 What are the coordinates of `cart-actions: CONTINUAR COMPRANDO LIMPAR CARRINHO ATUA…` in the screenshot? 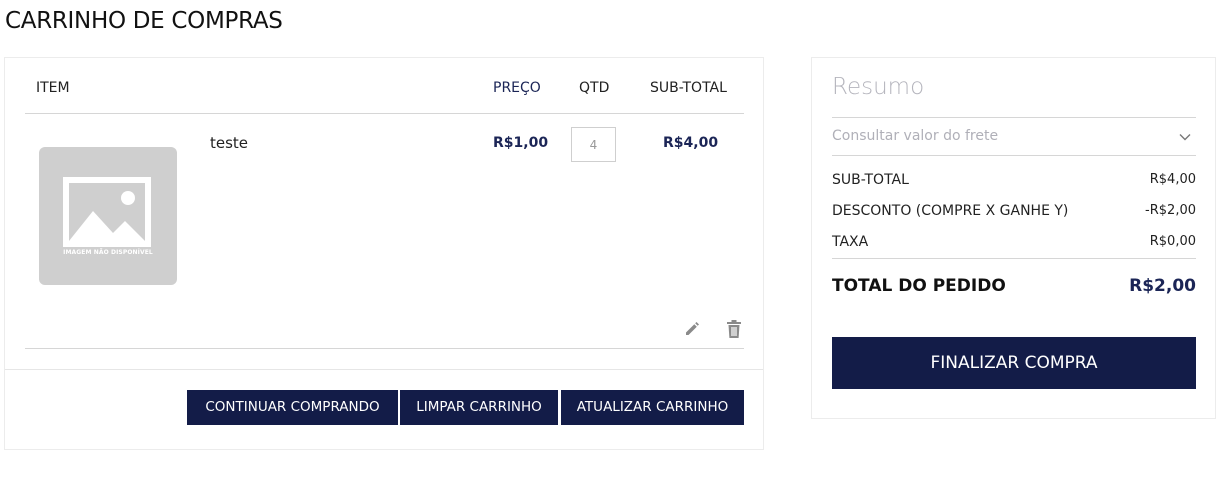 It's located at (384, 409).